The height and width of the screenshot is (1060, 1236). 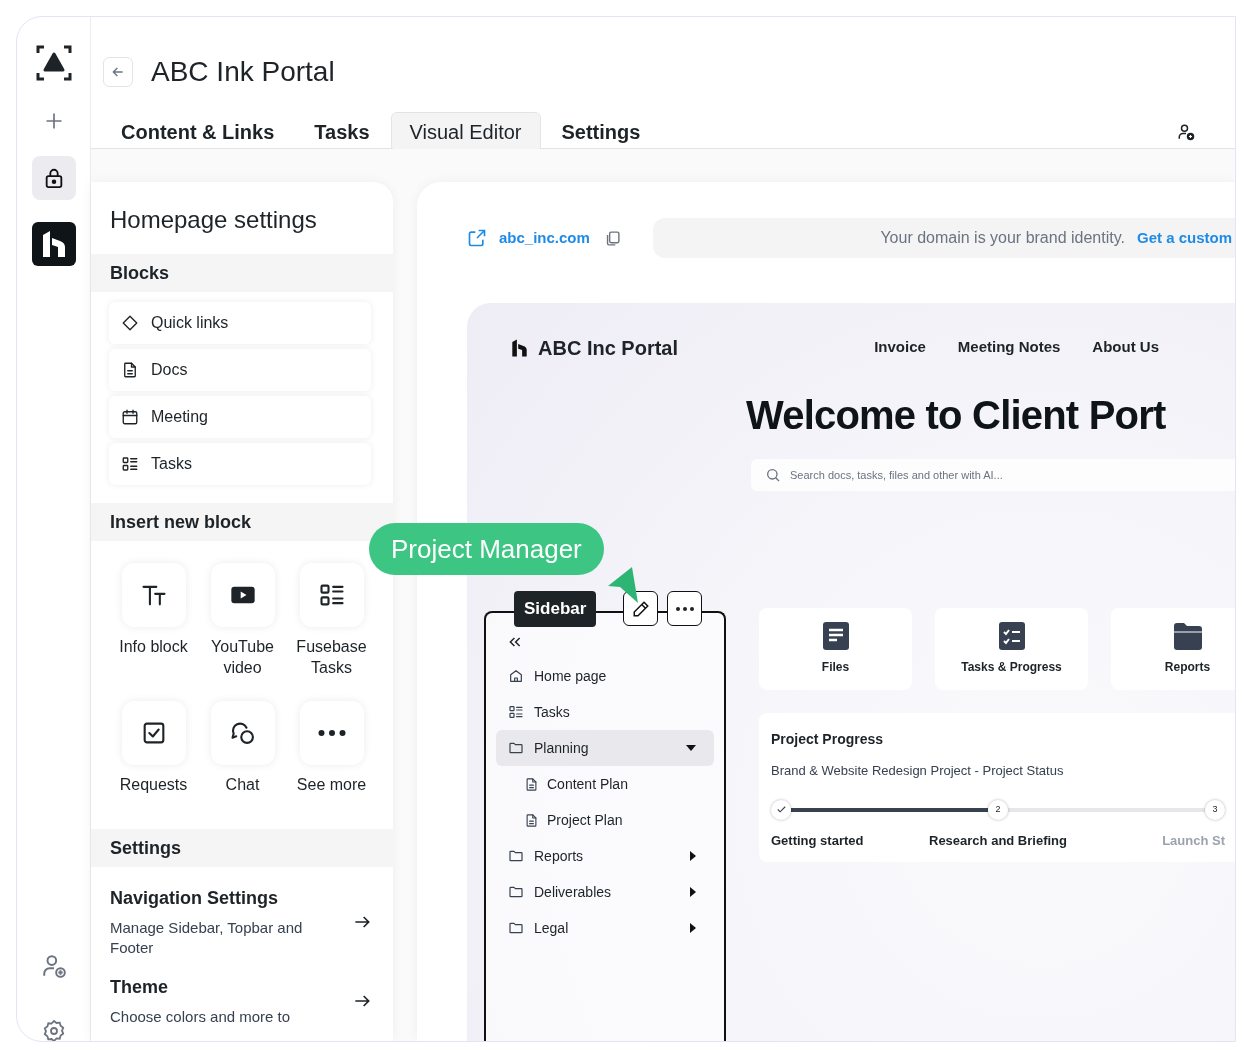 I want to click on block-item: Quick links, so click(x=240, y=323).